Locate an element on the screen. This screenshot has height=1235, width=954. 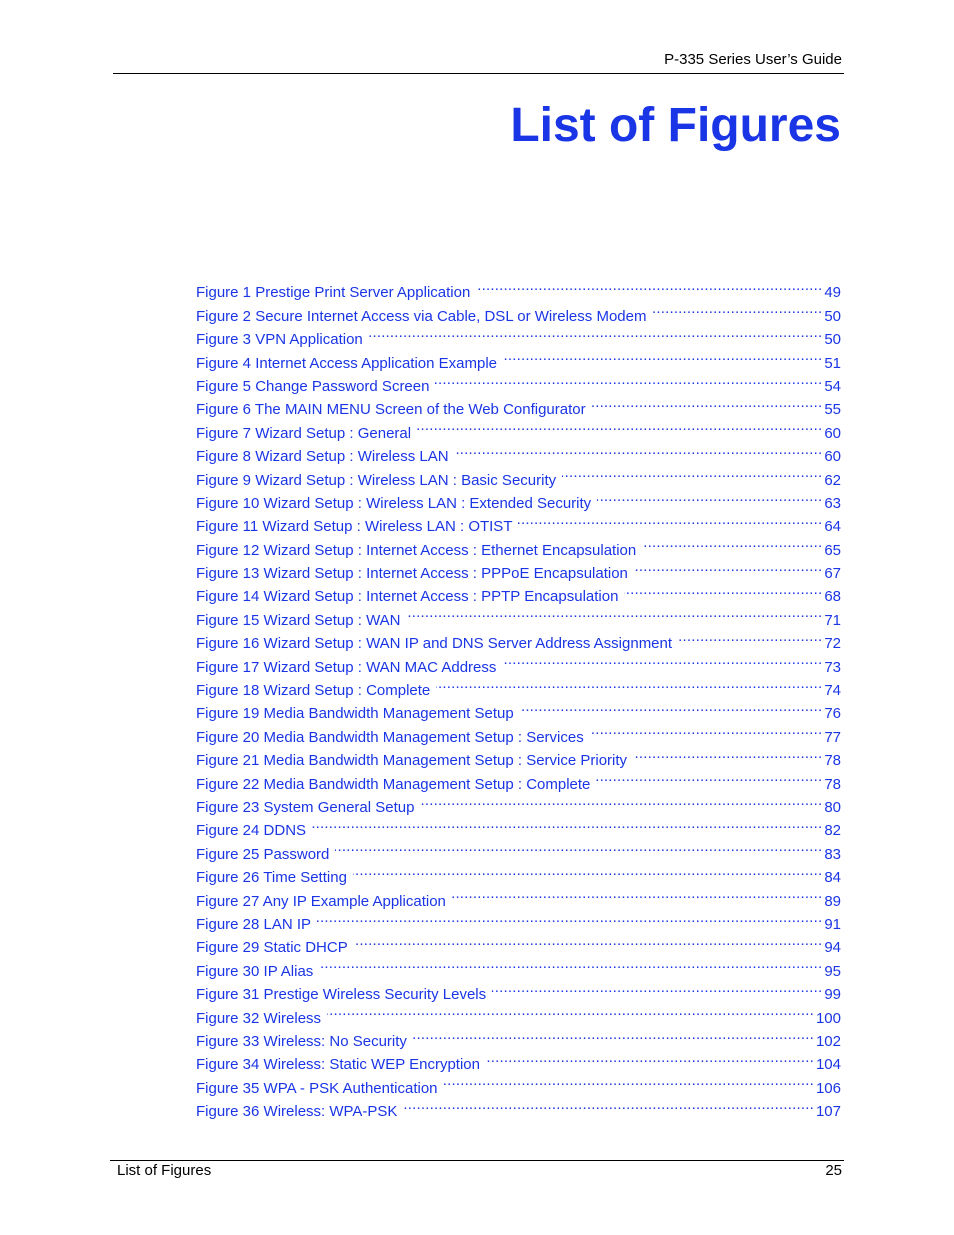
toc-entry-page-number: 54 is located at coordinates (831, 386).